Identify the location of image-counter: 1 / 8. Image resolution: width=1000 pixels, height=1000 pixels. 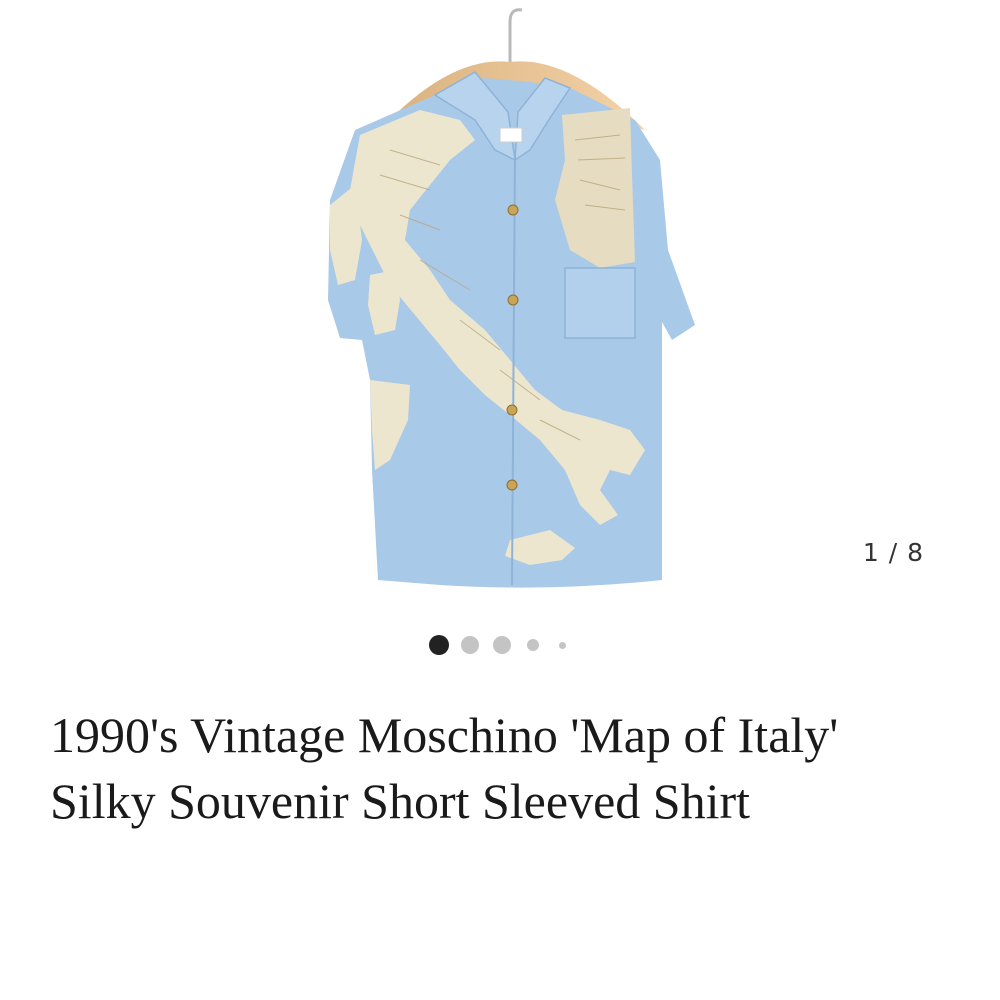
(893, 552).